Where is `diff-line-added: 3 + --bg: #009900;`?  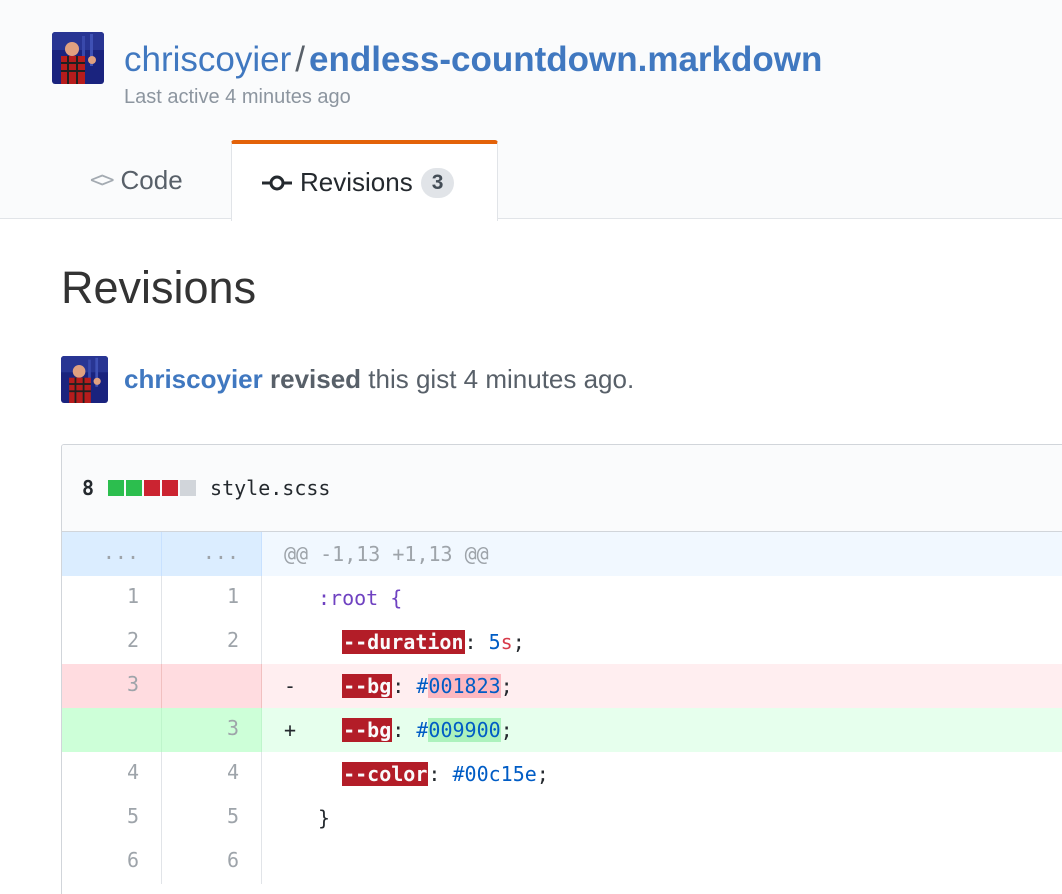
diff-line-added: 3 + --bg: #009900; is located at coordinates (562, 730).